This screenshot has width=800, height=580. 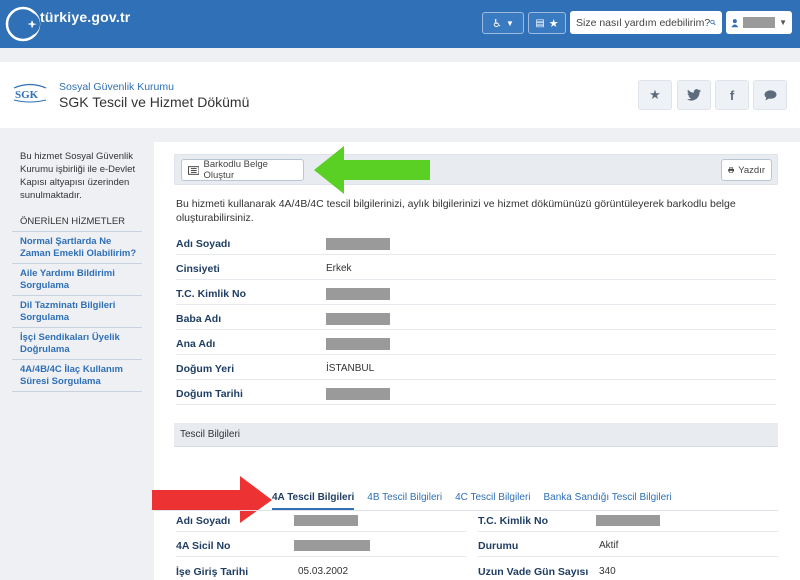 What do you see at coordinates (713, 22) in the screenshot?
I see `search-icon` at bounding box center [713, 22].